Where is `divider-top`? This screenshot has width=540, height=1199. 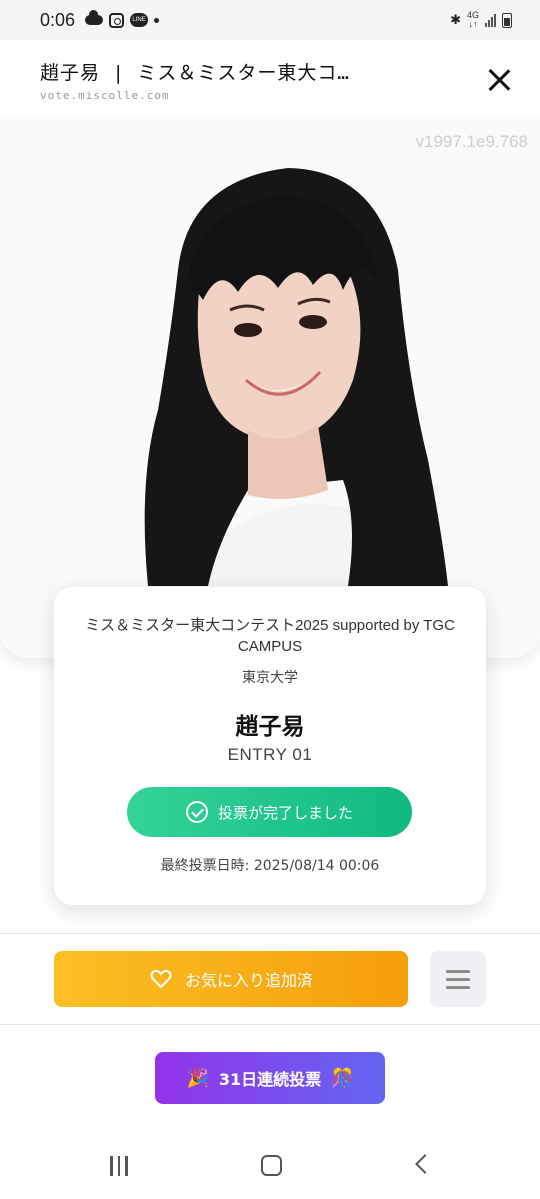 divider-top is located at coordinates (270, 933).